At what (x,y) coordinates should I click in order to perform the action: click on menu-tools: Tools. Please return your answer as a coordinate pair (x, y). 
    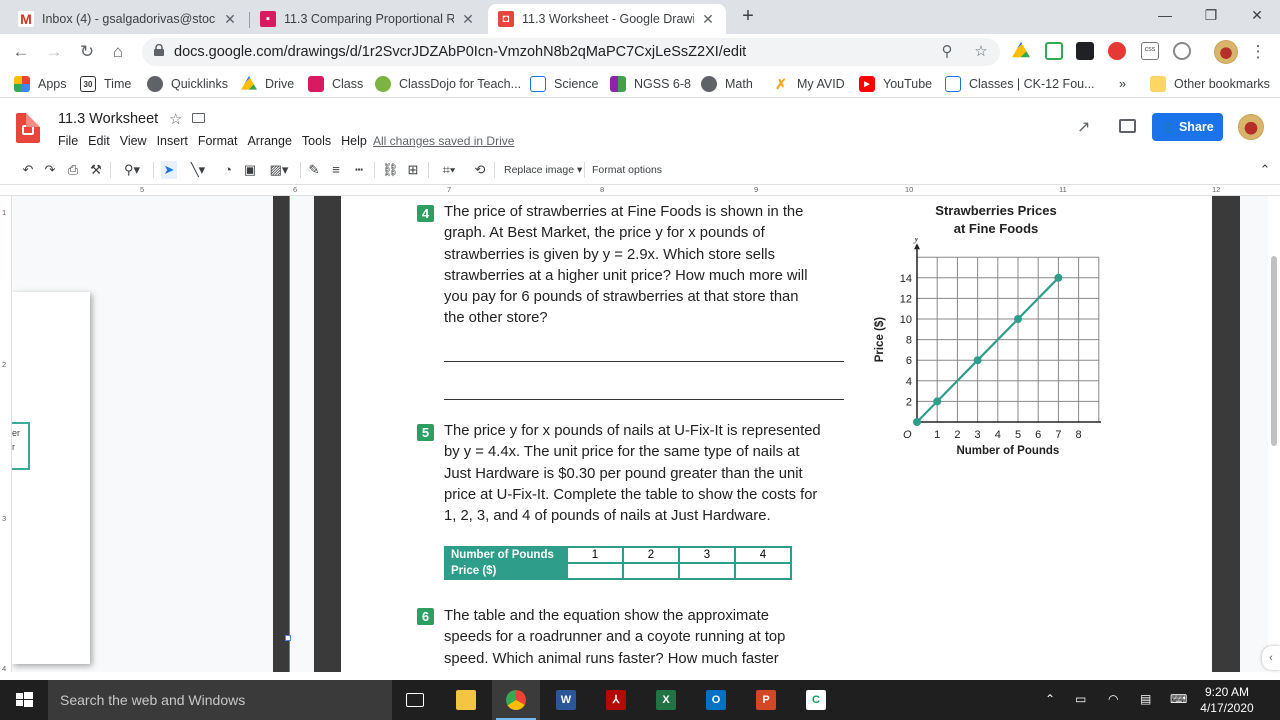
    Looking at the image, I should click on (316, 141).